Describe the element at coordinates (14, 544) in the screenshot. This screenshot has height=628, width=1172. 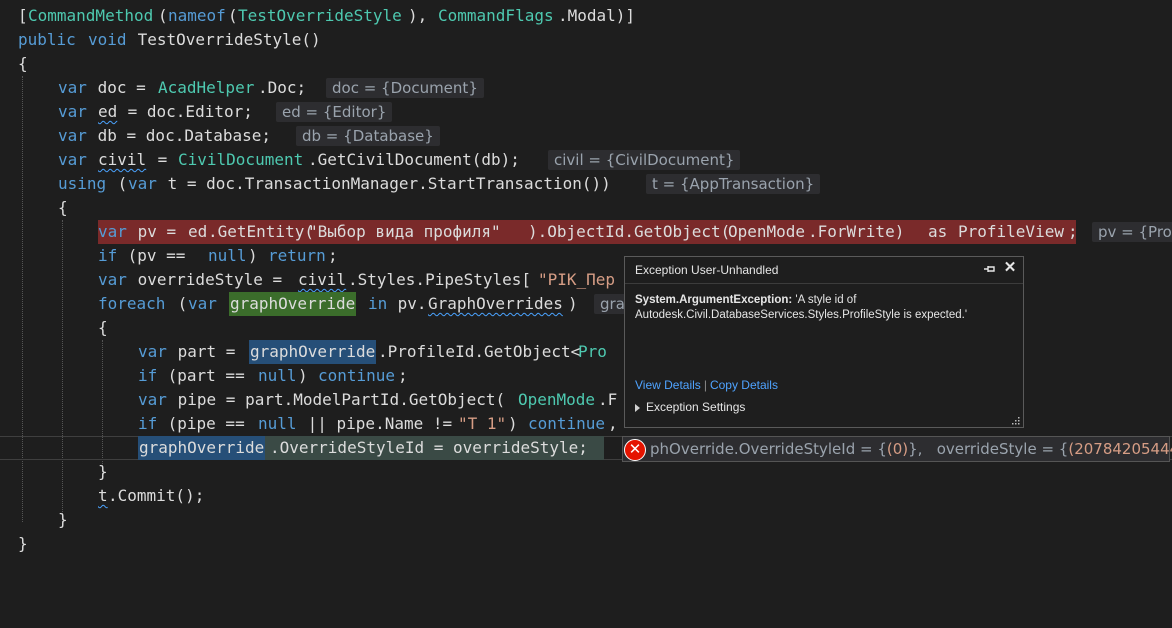
I see `code-line-23: }` at that location.